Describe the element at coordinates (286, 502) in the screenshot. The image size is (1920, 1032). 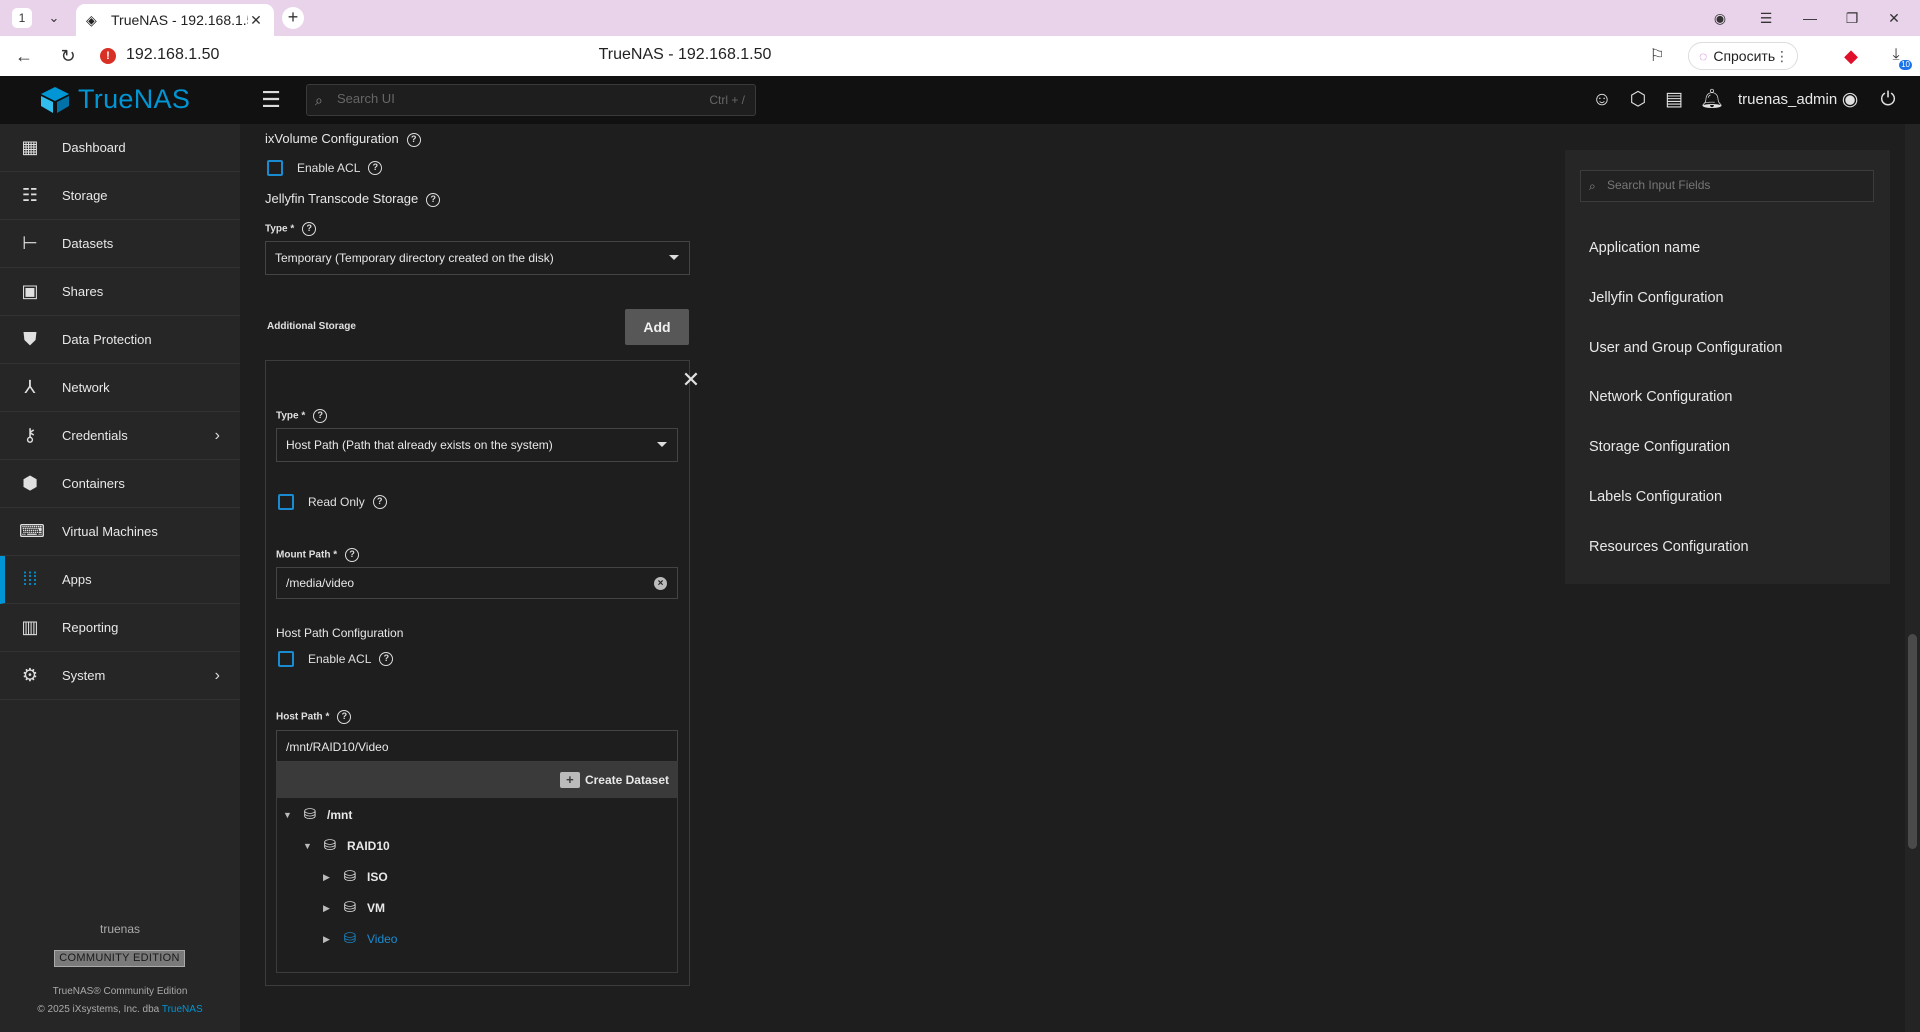
I see `read-only-checkbox` at that location.